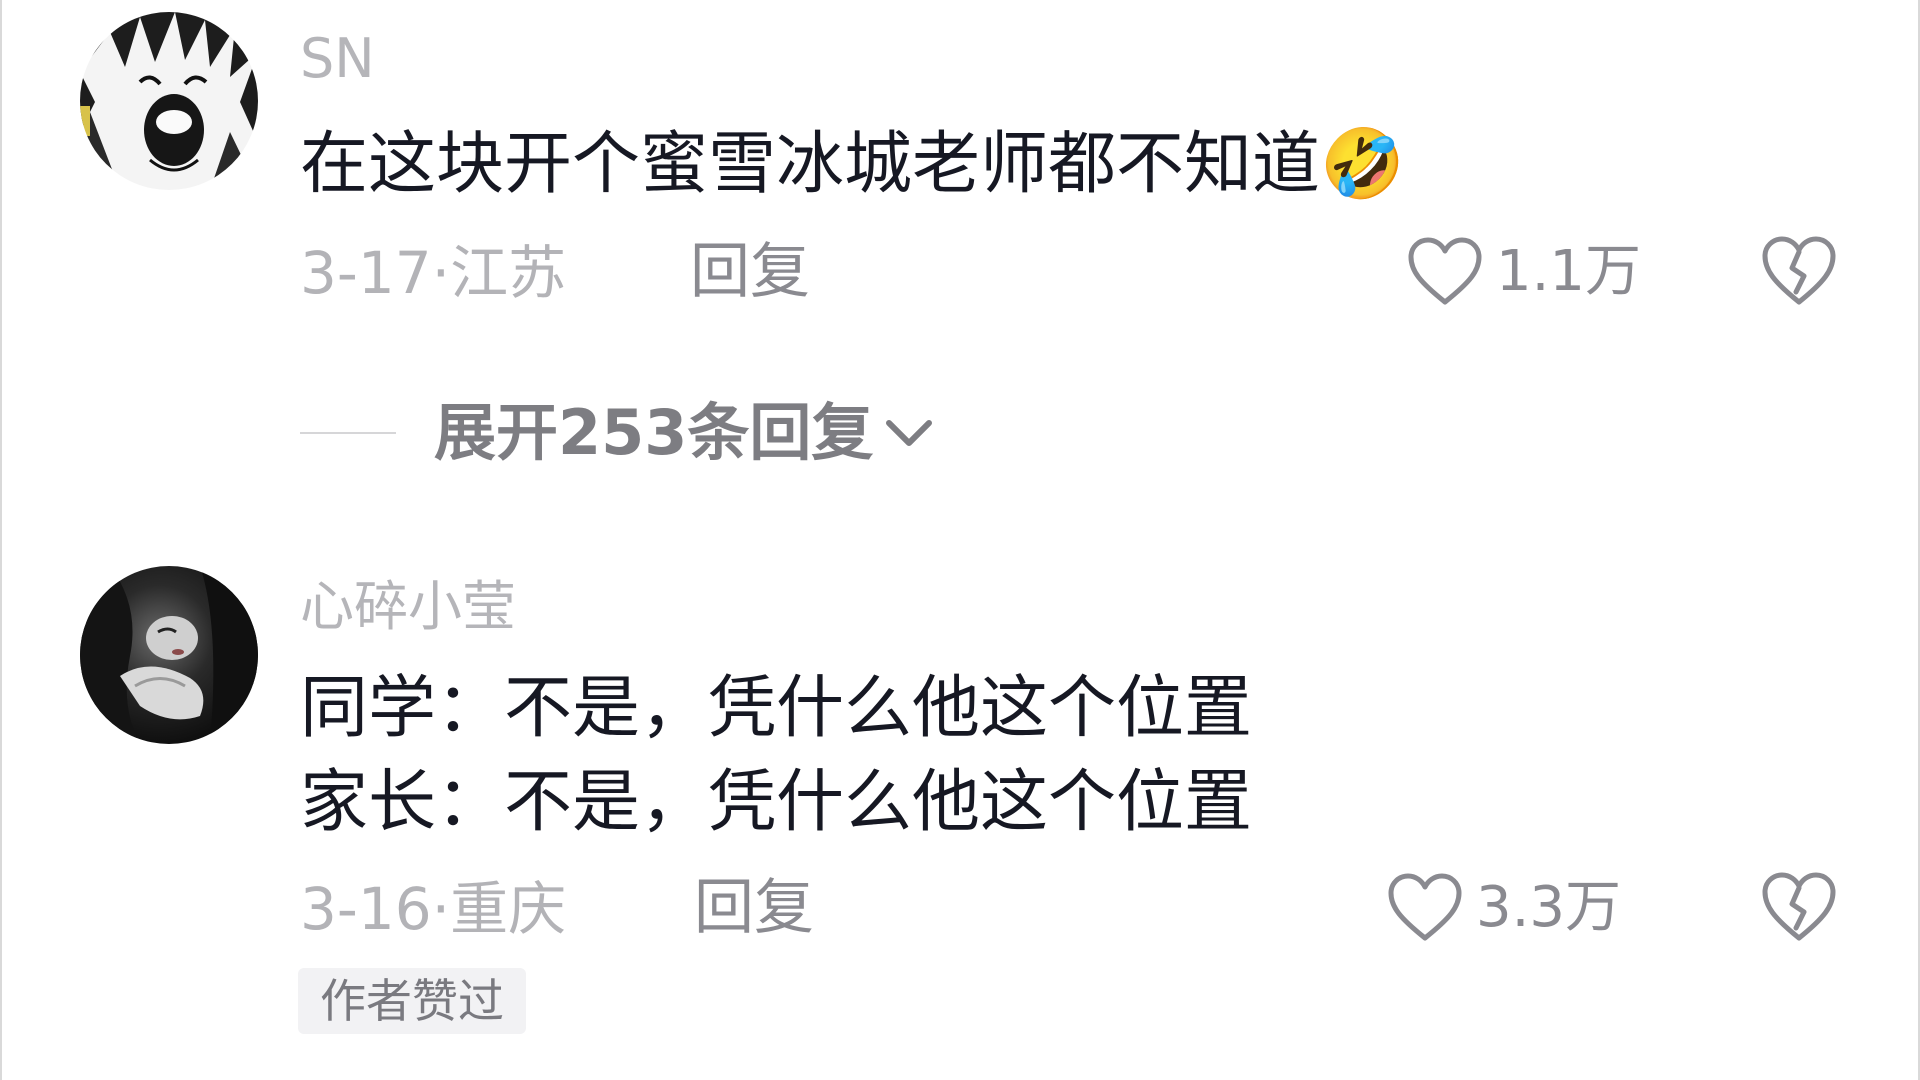 Image resolution: width=1920 pixels, height=1080 pixels. I want to click on comment-username: 心碎小莹, so click(408, 607).